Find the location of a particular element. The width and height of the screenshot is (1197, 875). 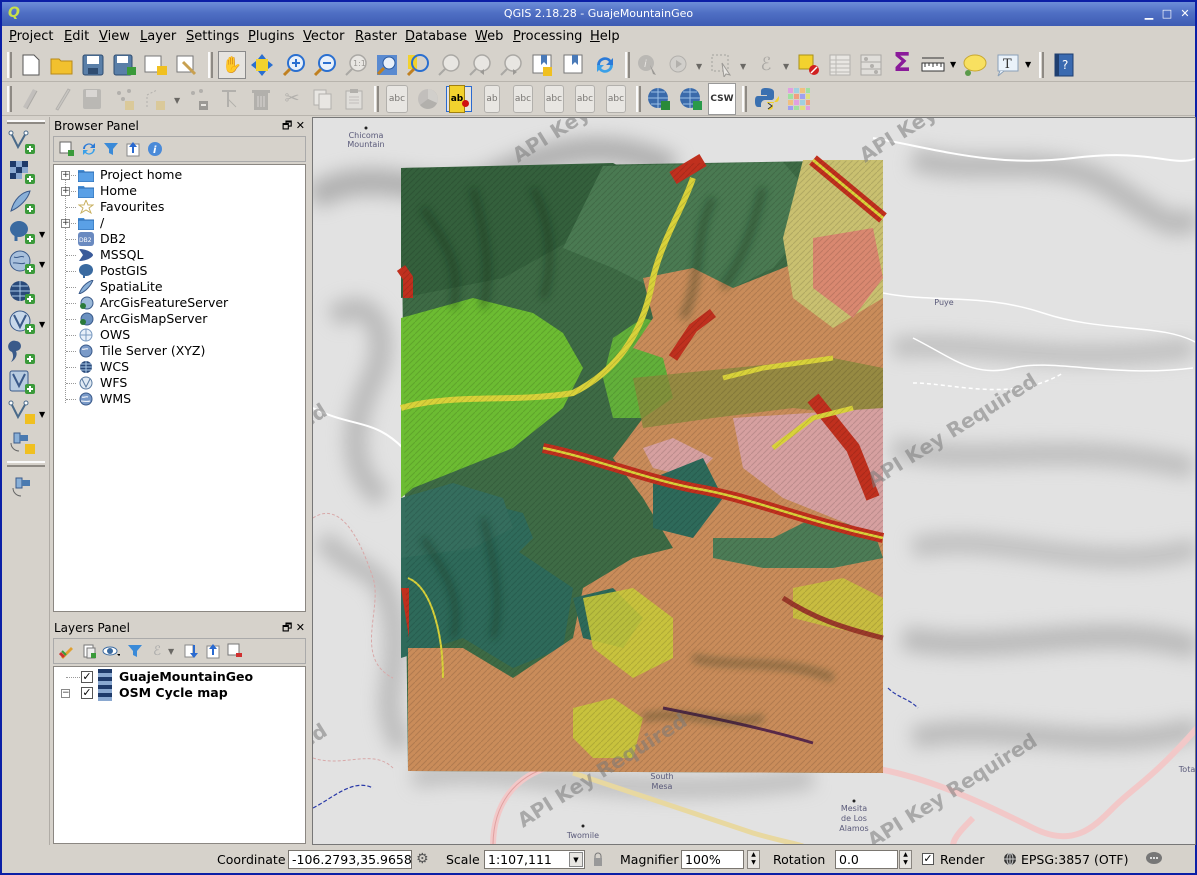

select-features-icon is located at coordinates (722, 65).